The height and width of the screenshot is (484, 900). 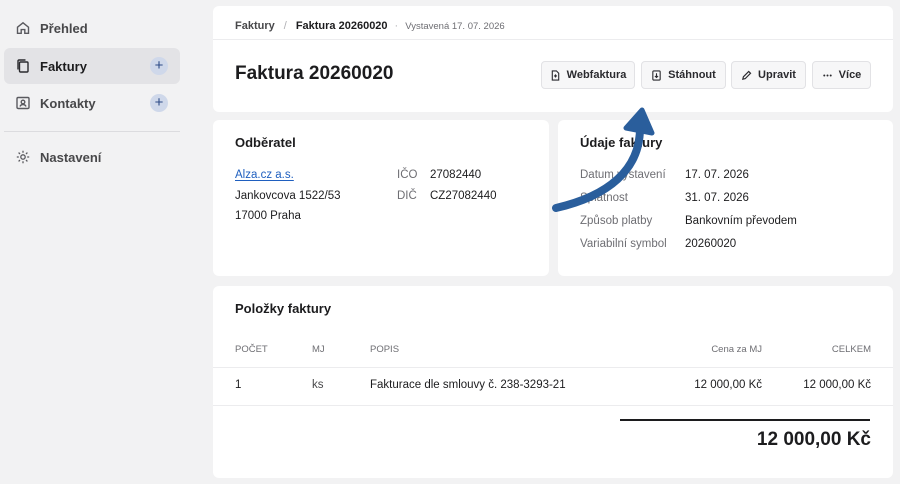 What do you see at coordinates (268, 216) in the screenshot?
I see `customer-city: 17000 Praha` at bounding box center [268, 216].